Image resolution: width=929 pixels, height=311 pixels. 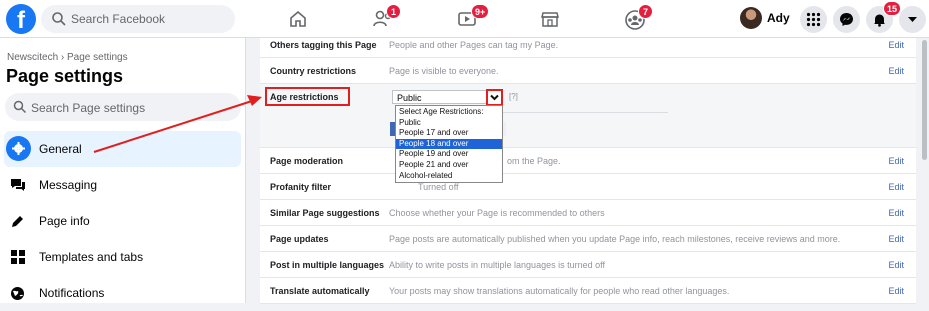 What do you see at coordinates (177, 124) in the screenshot?
I see `annotation-arrow` at bounding box center [177, 124].